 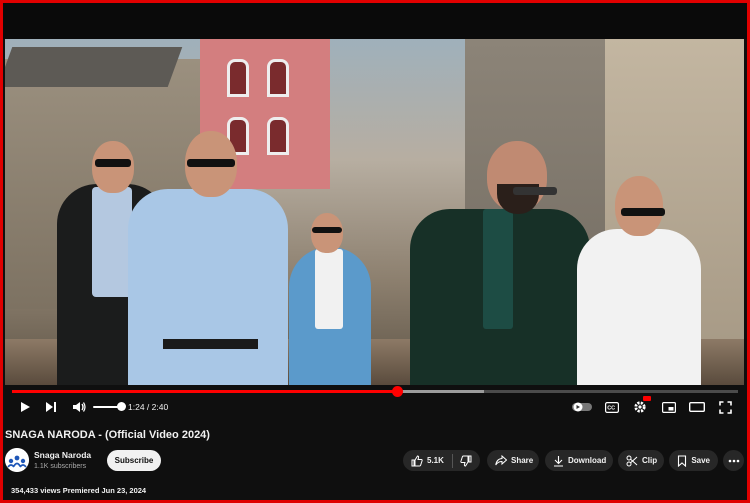 I want to click on progress-played, so click(x=204, y=391).